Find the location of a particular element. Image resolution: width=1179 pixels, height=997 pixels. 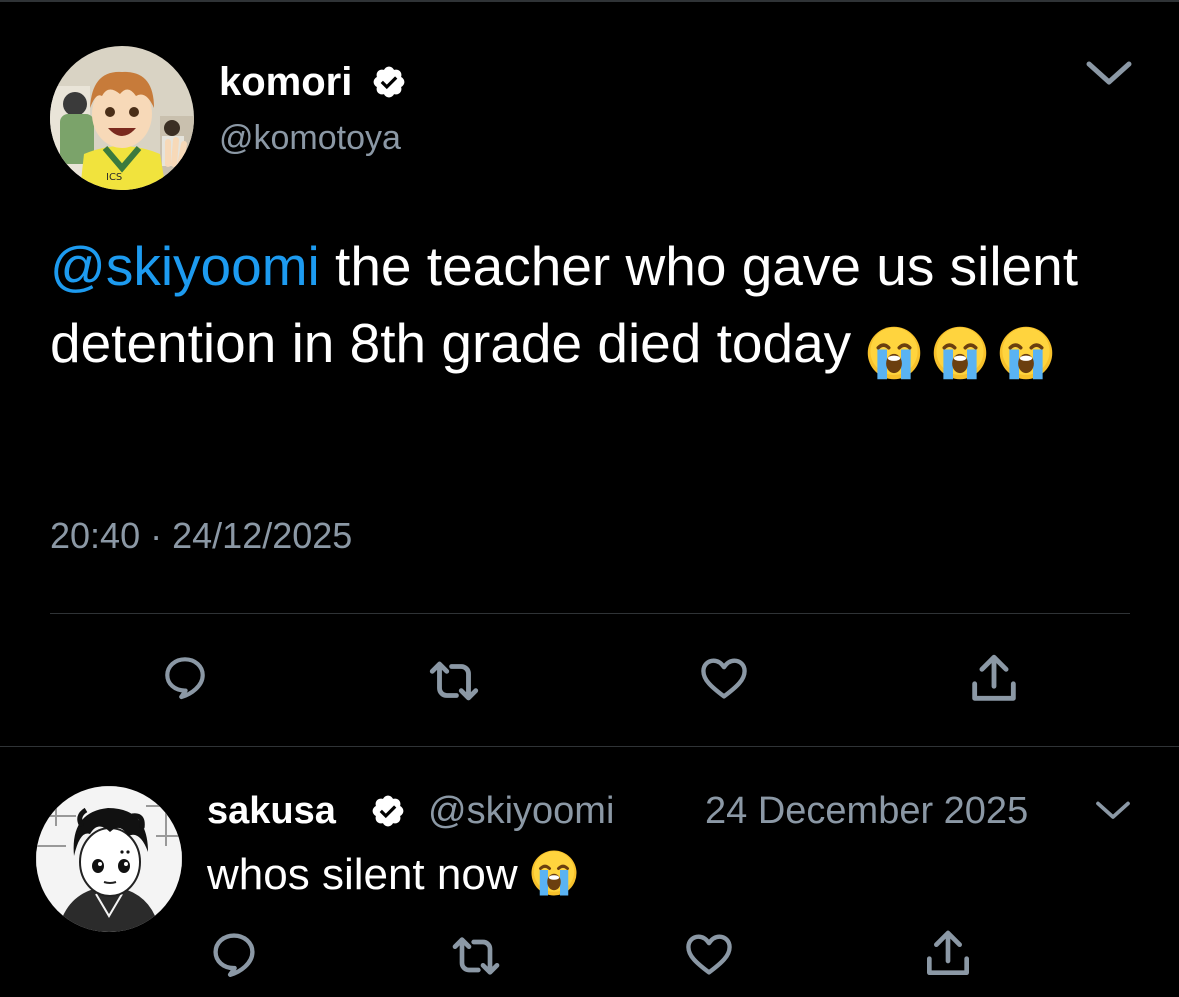

avatar-illustration is located at coordinates (109, 859).